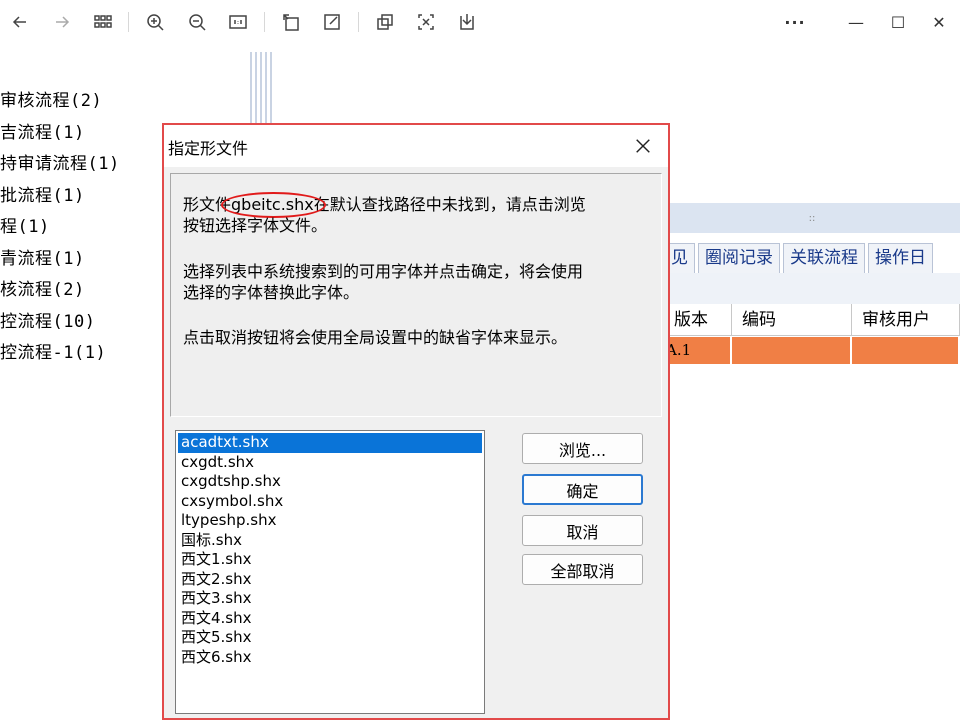 This screenshot has height=720, width=960. I want to click on tree-item: 持审请流程(1), so click(60, 167).